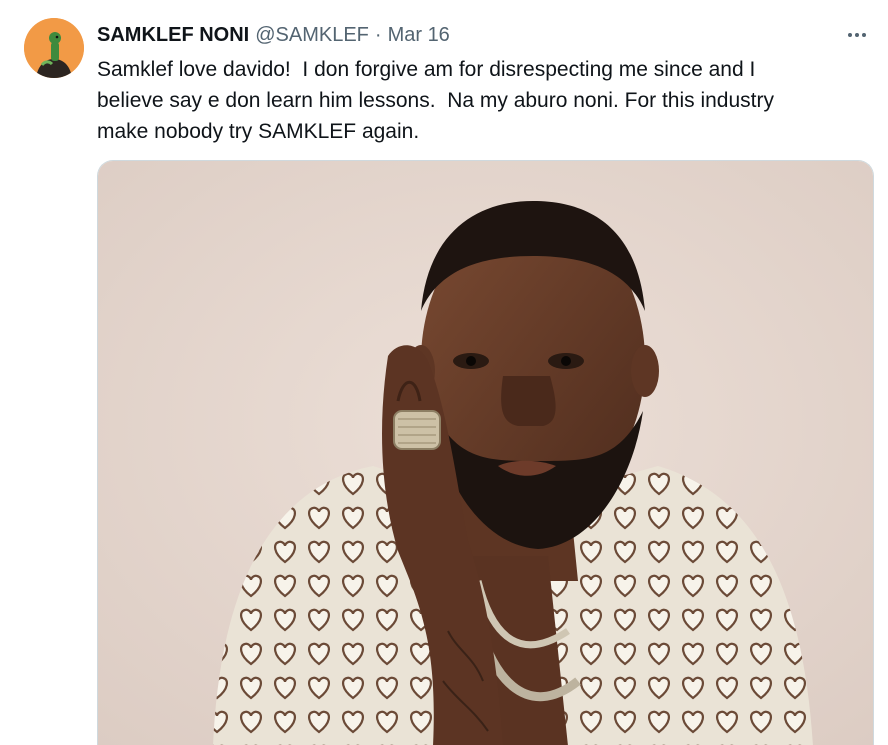  I want to click on user-handle: @SAMKLEF, so click(312, 35).